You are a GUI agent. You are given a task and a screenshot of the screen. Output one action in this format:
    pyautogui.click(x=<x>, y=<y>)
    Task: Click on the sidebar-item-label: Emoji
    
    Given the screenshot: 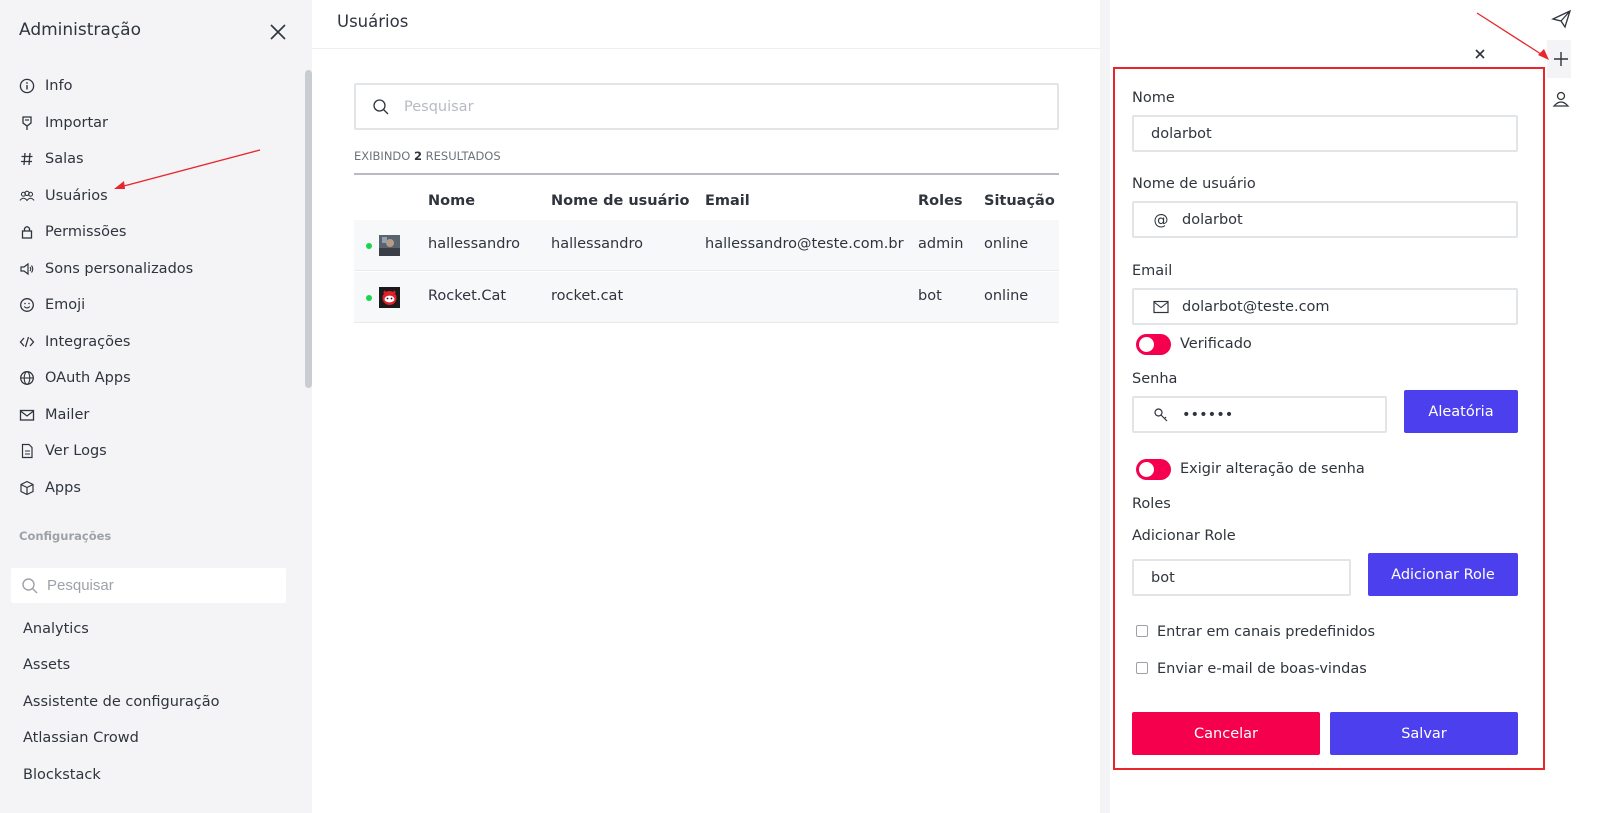 What is the action you would take?
    pyautogui.click(x=65, y=305)
    